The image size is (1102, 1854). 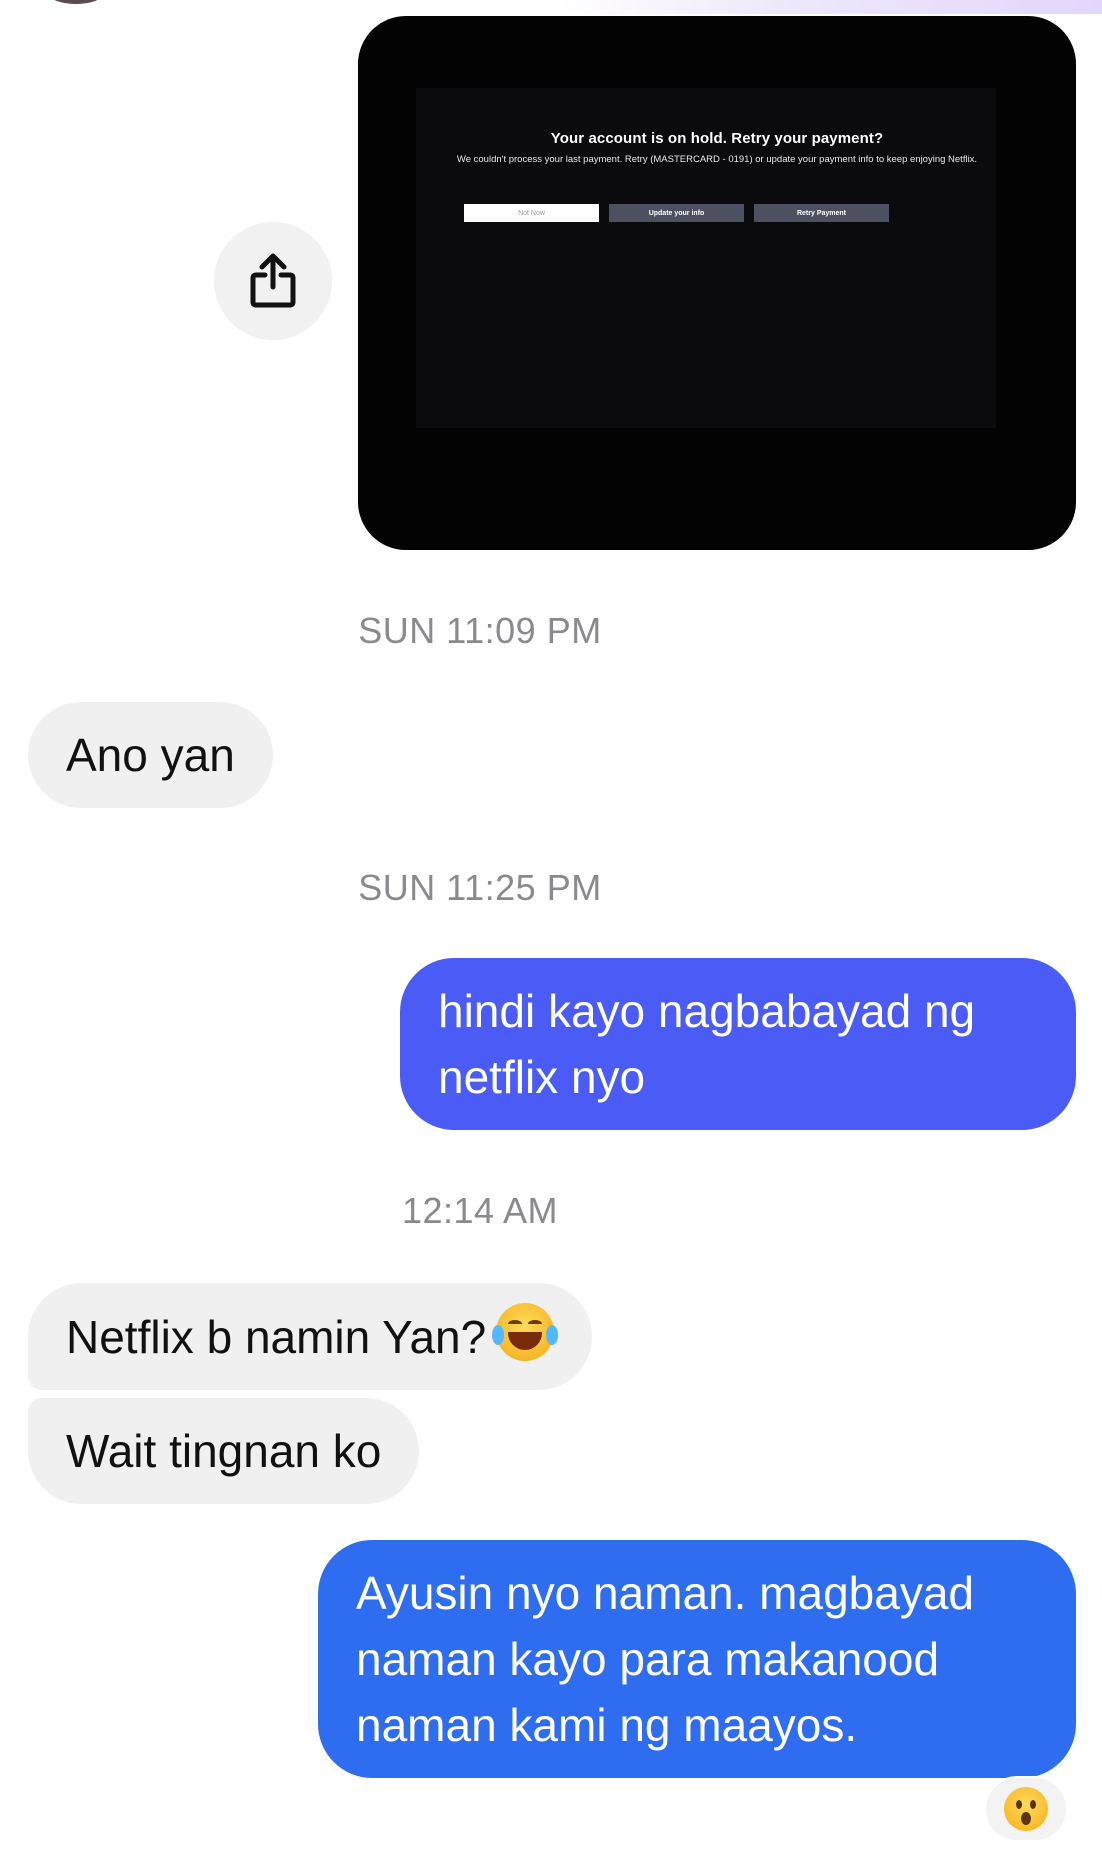 I want to click on share-button, so click(x=273, y=281).